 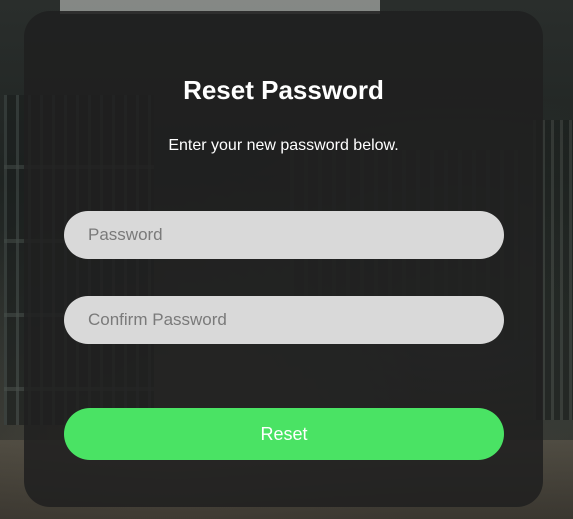 What do you see at coordinates (284, 434) in the screenshot?
I see `reset-button: Reset` at bounding box center [284, 434].